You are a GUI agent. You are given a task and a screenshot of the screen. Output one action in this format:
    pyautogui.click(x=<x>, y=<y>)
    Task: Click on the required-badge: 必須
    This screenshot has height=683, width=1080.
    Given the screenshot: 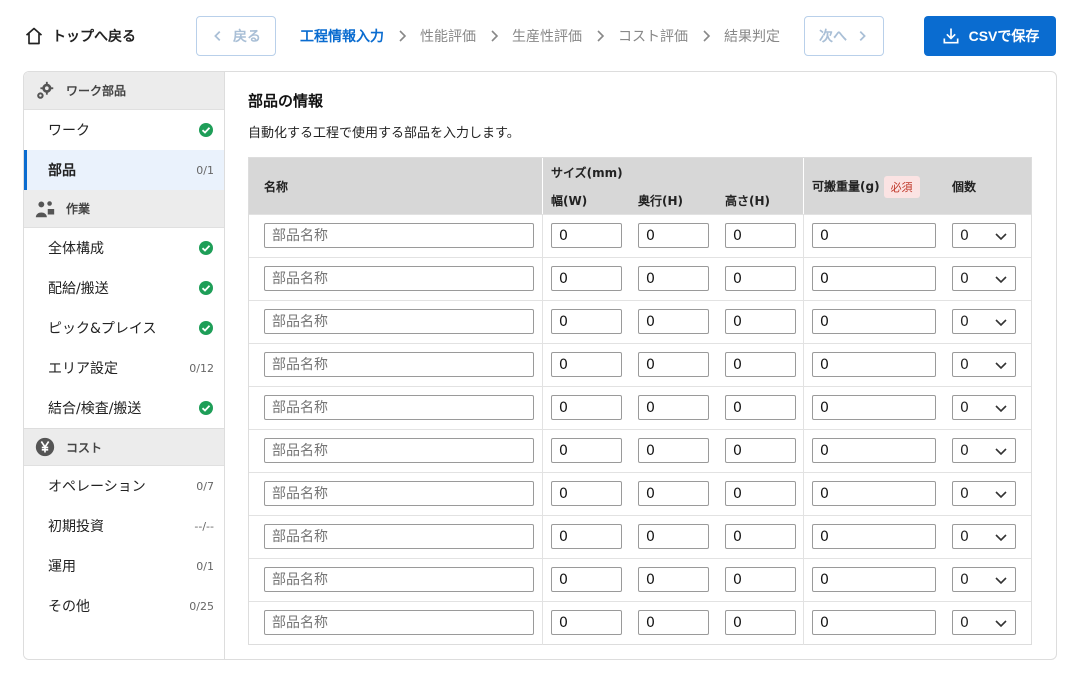 What is the action you would take?
    pyautogui.click(x=901, y=187)
    